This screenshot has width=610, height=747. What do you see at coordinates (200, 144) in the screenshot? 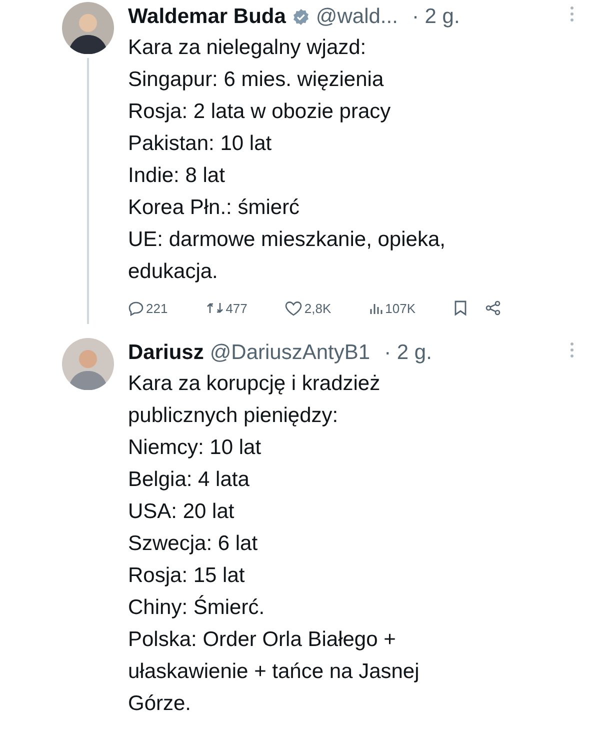
I see `tweet-text: Pakistan: 10 lat` at bounding box center [200, 144].